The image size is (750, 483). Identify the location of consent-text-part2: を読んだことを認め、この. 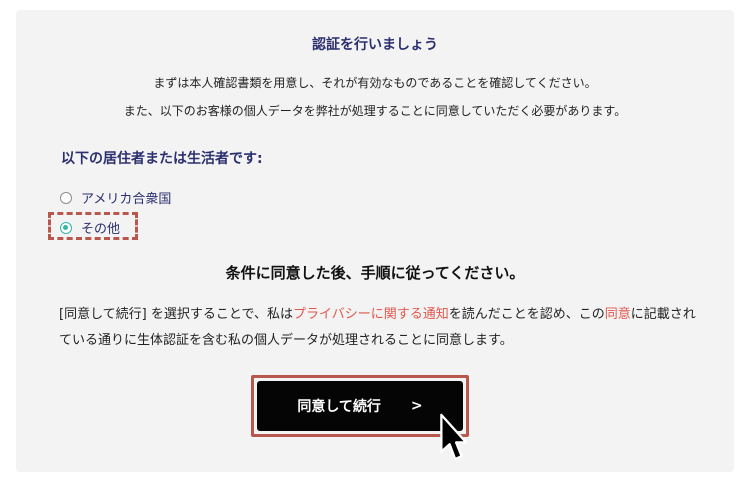
(526, 314).